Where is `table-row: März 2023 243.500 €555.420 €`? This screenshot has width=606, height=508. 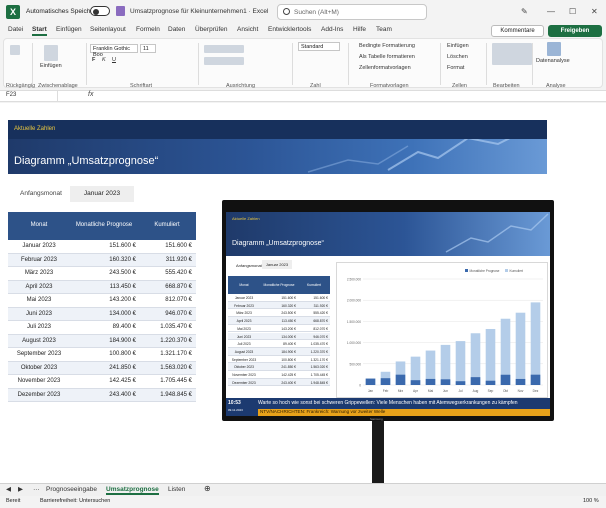
table-row: März 2023 243.500 €555.420 € is located at coordinates (102, 274).